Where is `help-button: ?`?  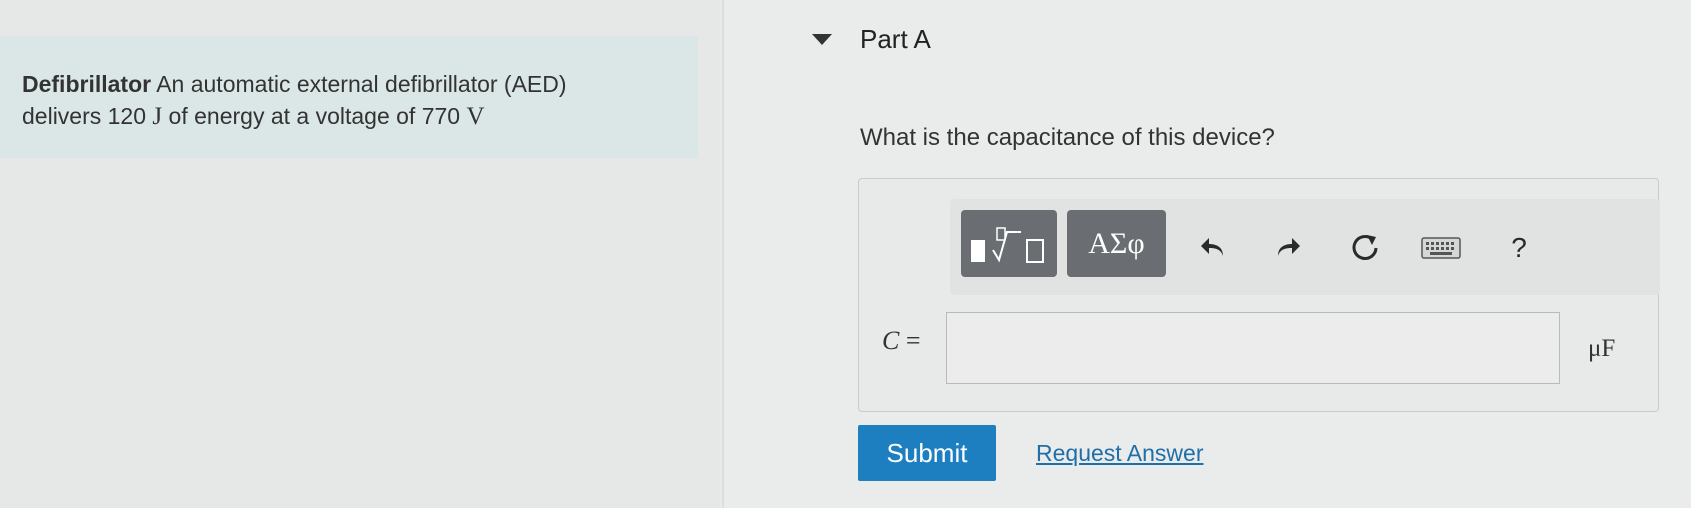
help-button: ? is located at coordinates (1519, 248).